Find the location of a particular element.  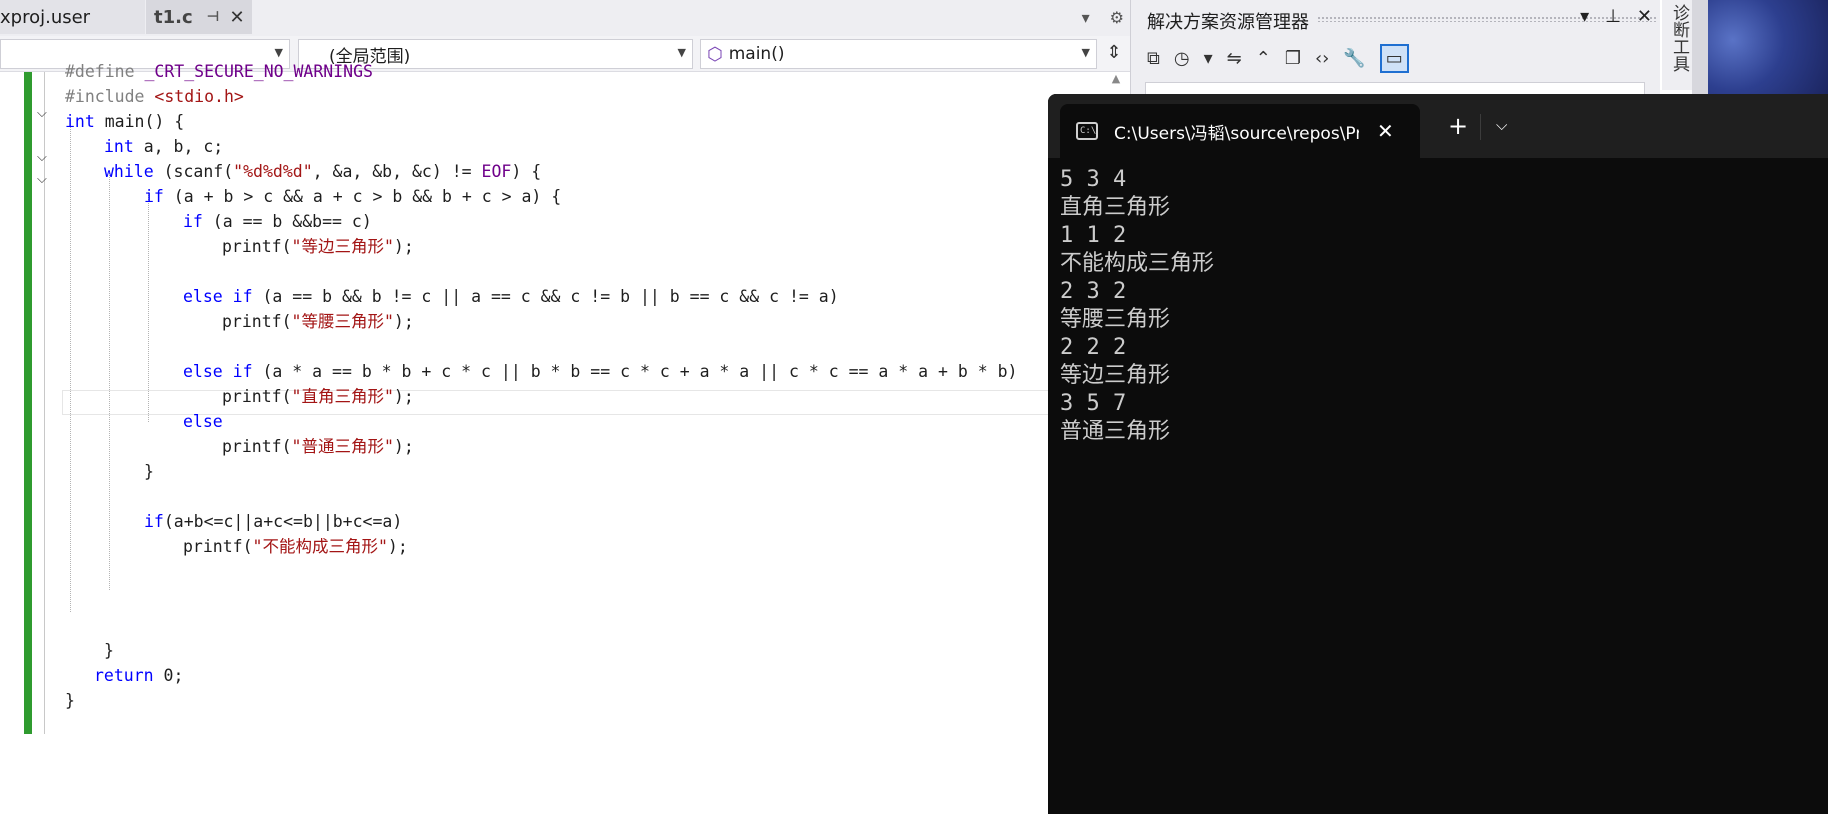

function-dropdown-value: main() is located at coordinates (756, 54).